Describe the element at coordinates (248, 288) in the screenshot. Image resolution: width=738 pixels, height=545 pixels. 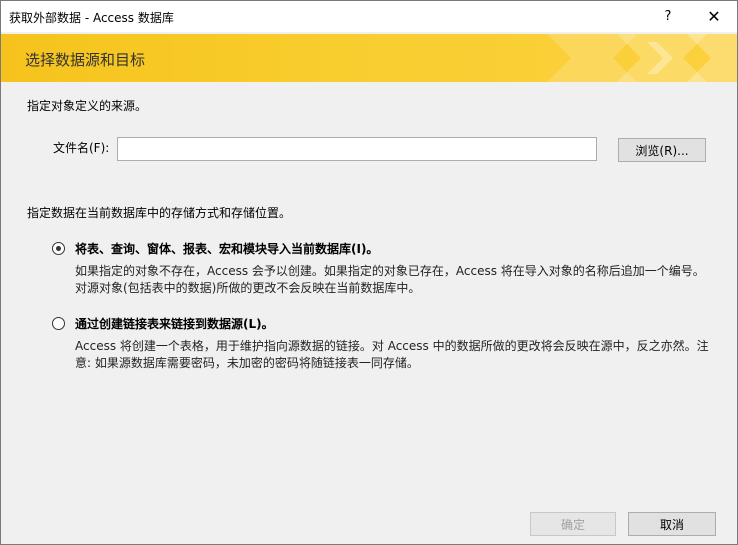
I see `import-desc-line2: 对源对象(包括表中的数据)所做的更改不会反映在当前数据库中。` at that location.